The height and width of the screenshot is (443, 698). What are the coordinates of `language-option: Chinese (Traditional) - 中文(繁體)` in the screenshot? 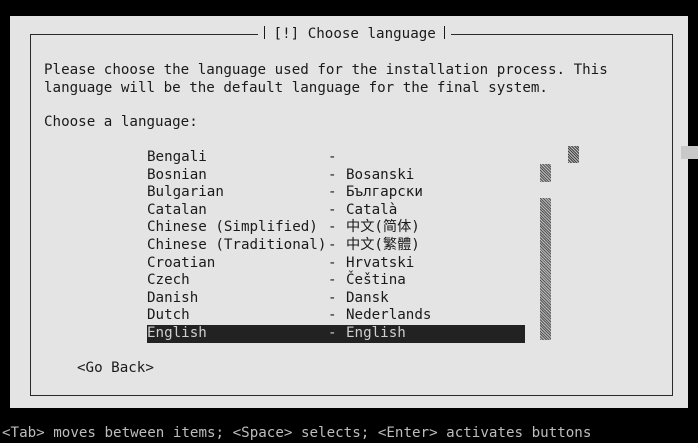 It's located at (336, 246).